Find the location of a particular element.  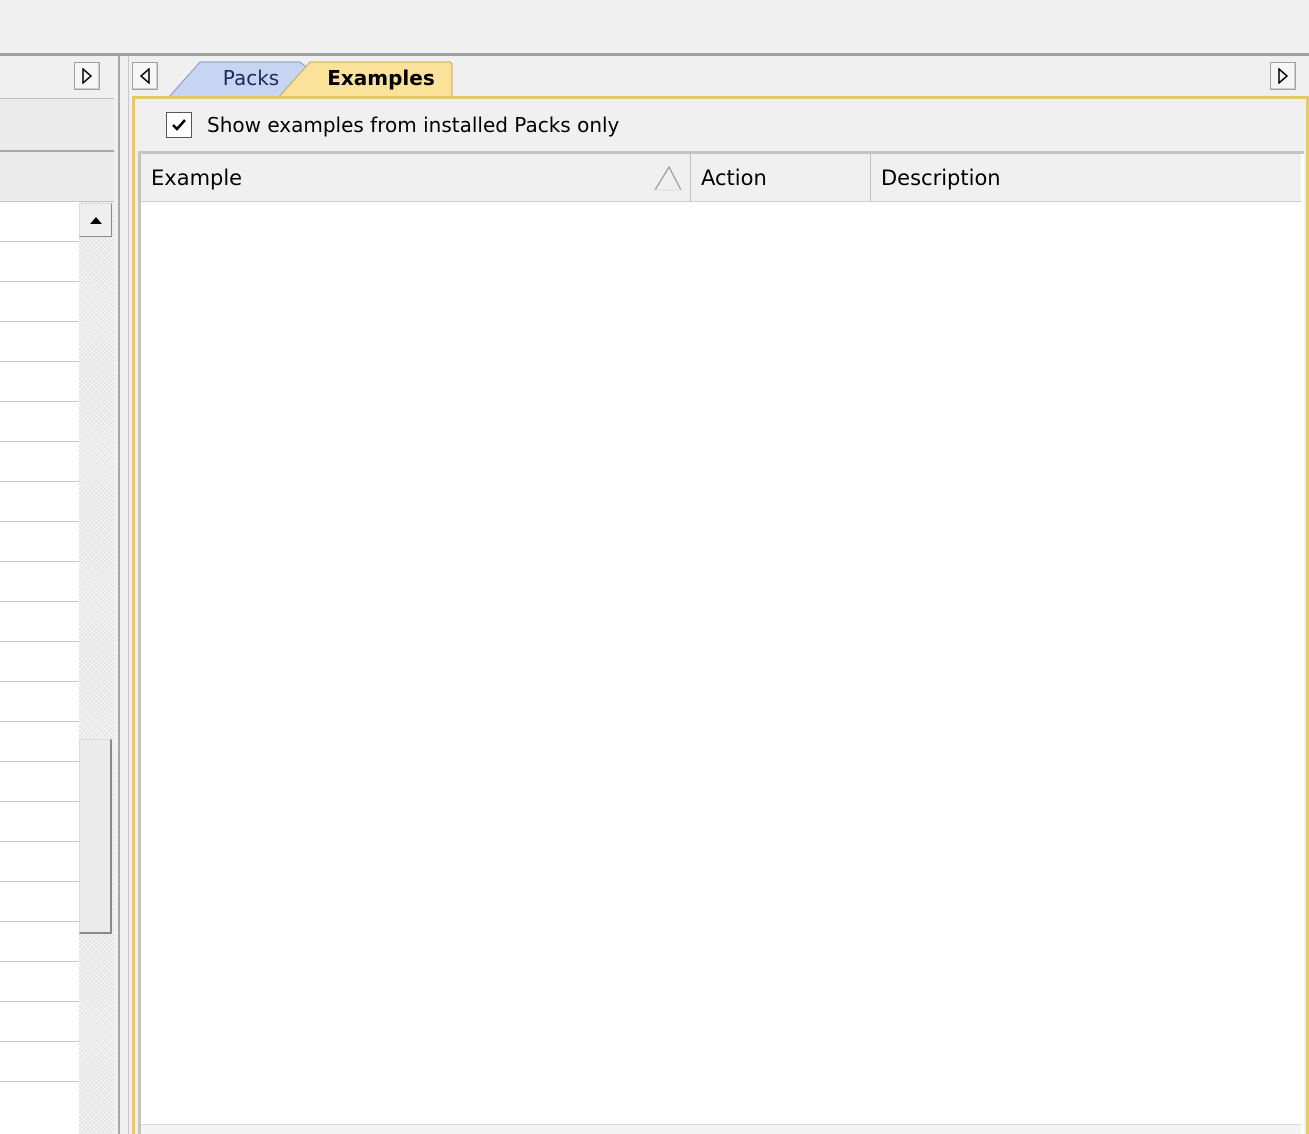

left-next-tab-button is located at coordinates (87, 76).